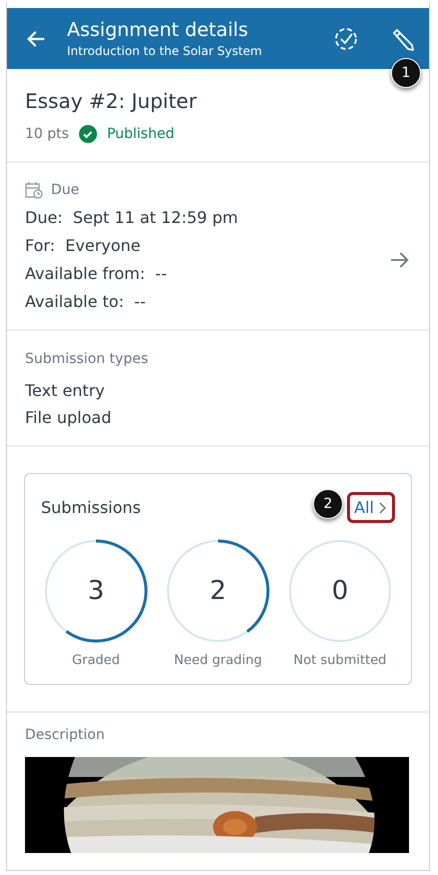  What do you see at coordinates (340, 660) in the screenshot?
I see `stat-label: Not submitted` at bounding box center [340, 660].